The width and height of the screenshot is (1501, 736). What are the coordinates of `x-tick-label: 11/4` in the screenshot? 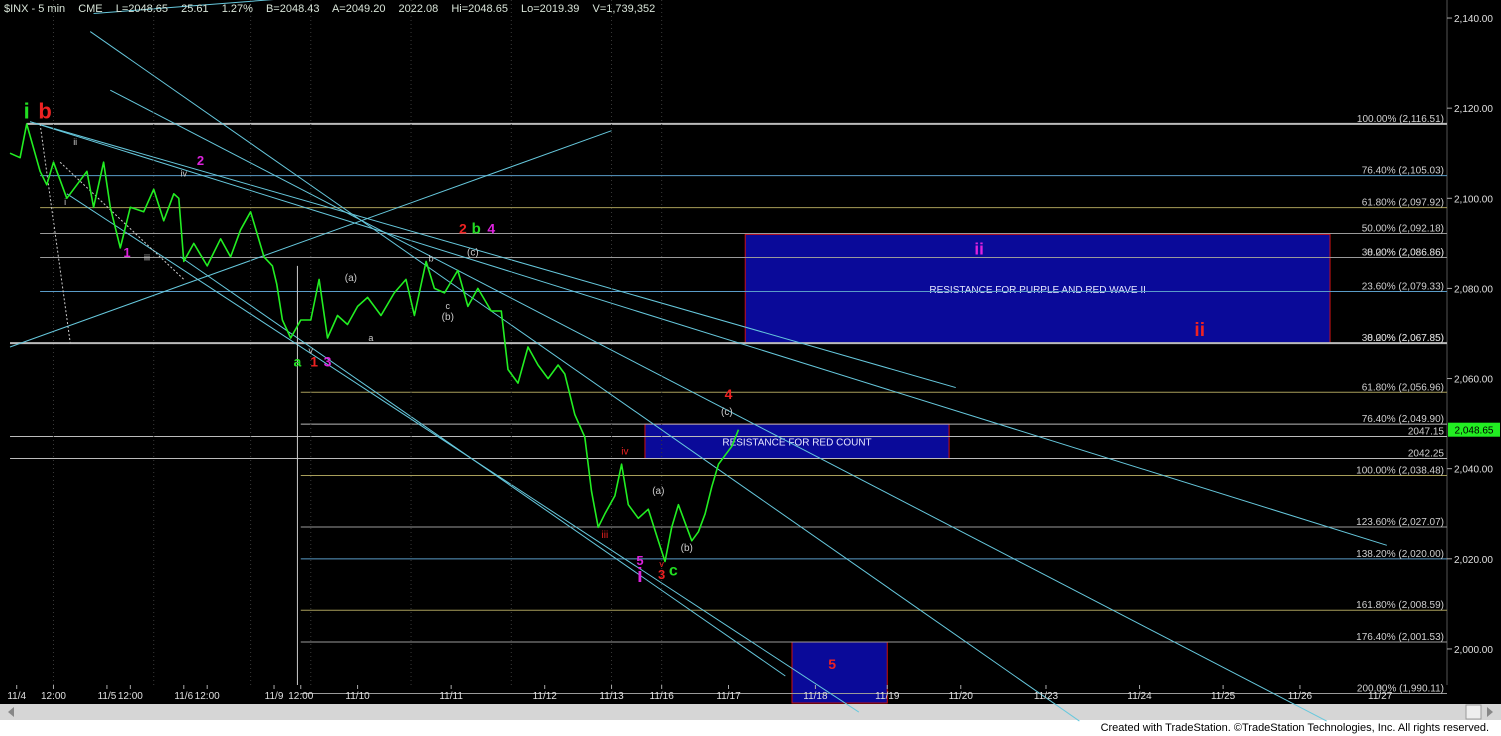 It's located at (16, 696).